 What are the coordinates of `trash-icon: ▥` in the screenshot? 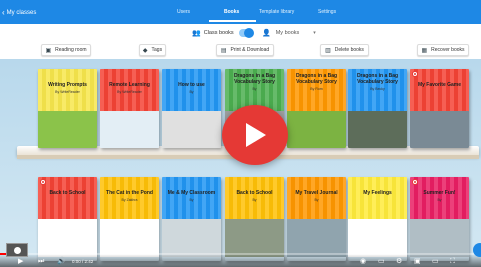 It's located at (328, 50).